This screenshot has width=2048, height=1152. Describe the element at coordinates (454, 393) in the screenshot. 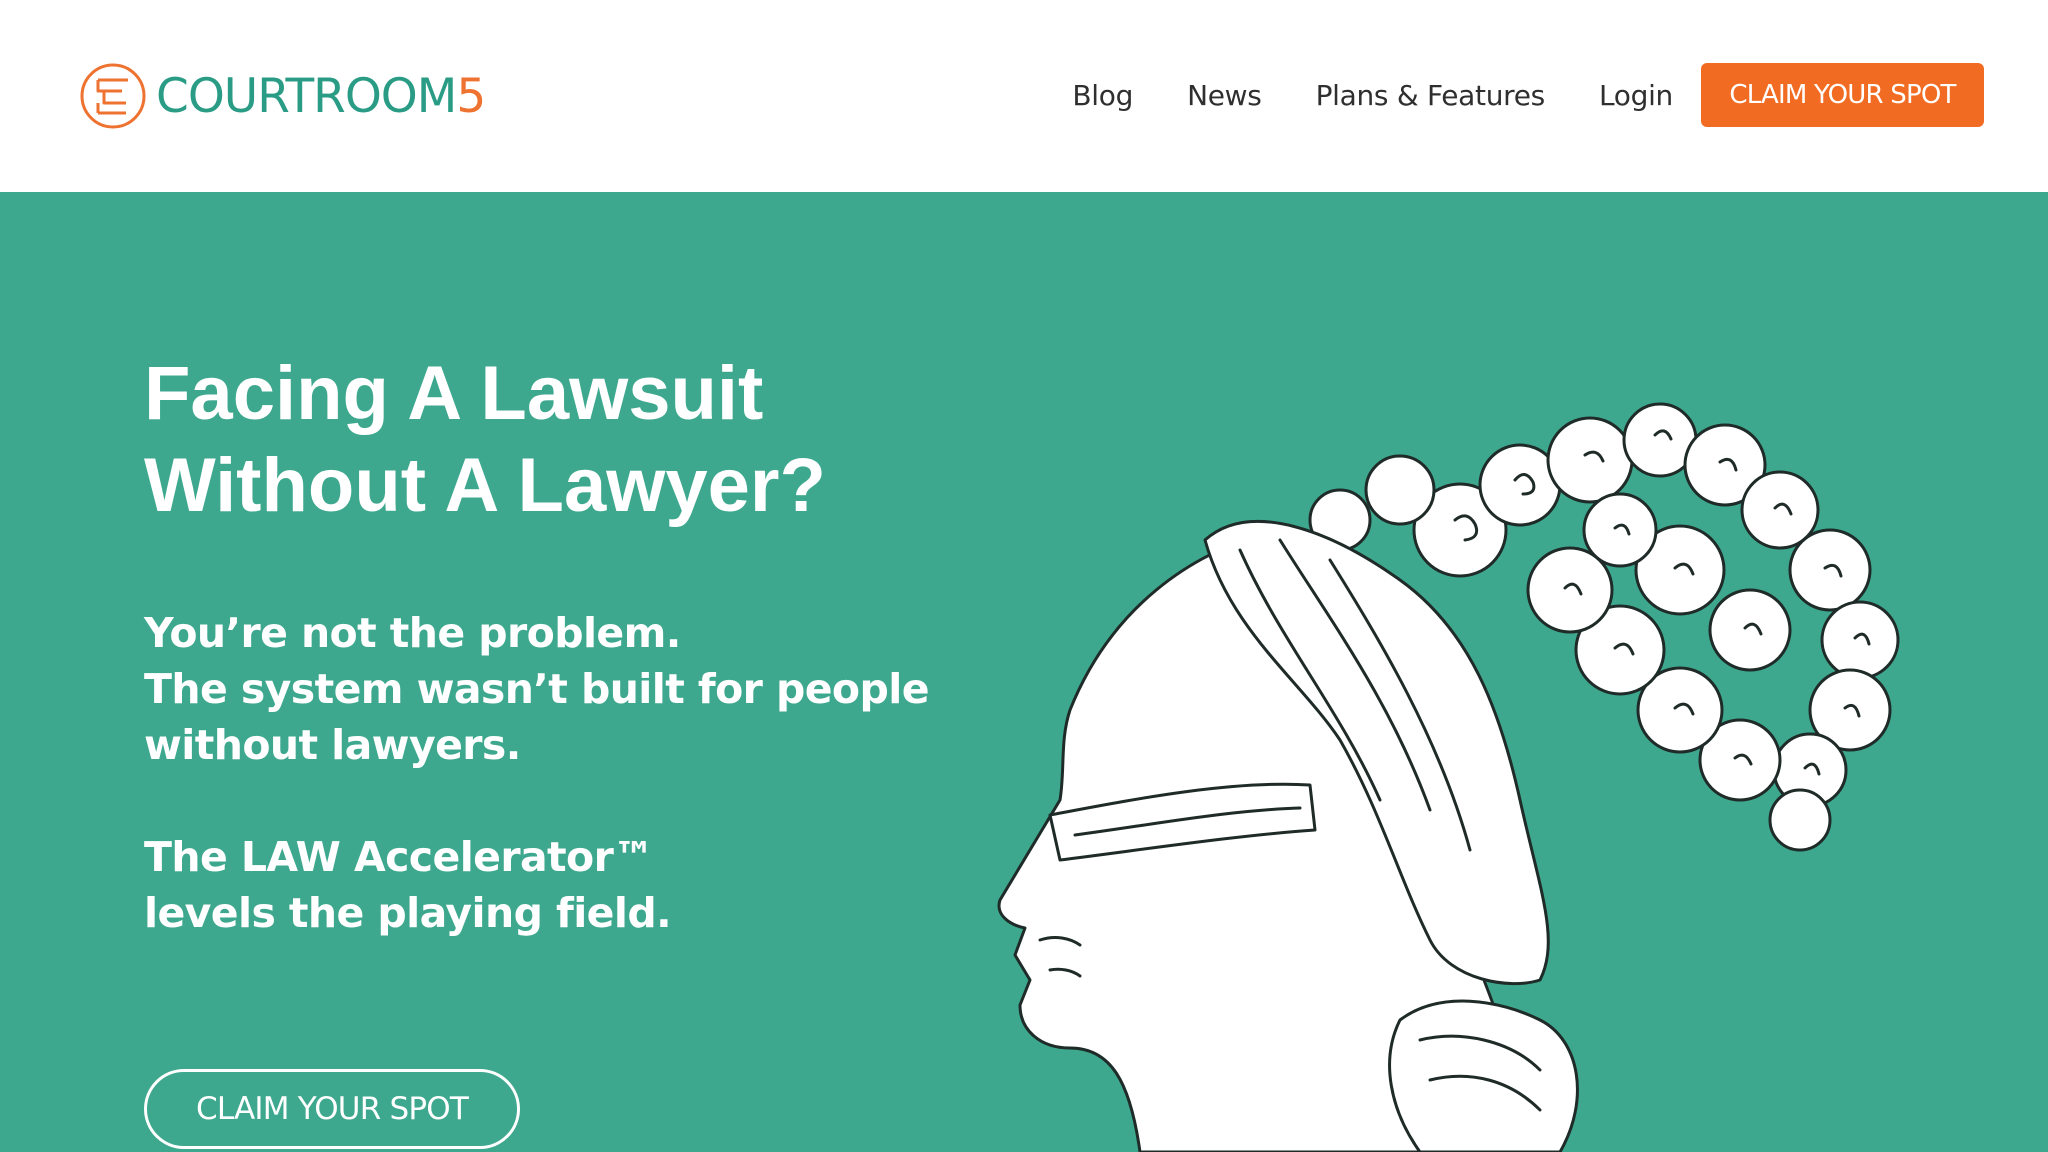

I see `hero-title-line-1: Facing A Lawsuit` at that location.